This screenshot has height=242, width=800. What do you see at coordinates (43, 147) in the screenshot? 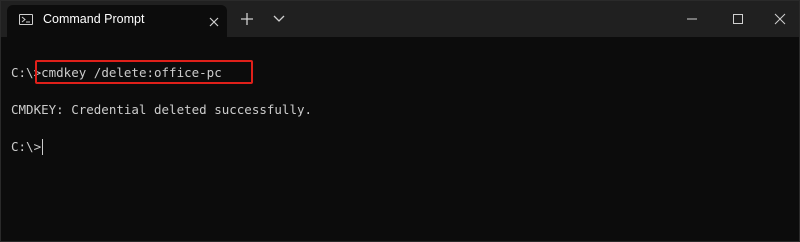
I see `text-cursor` at bounding box center [43, 147].